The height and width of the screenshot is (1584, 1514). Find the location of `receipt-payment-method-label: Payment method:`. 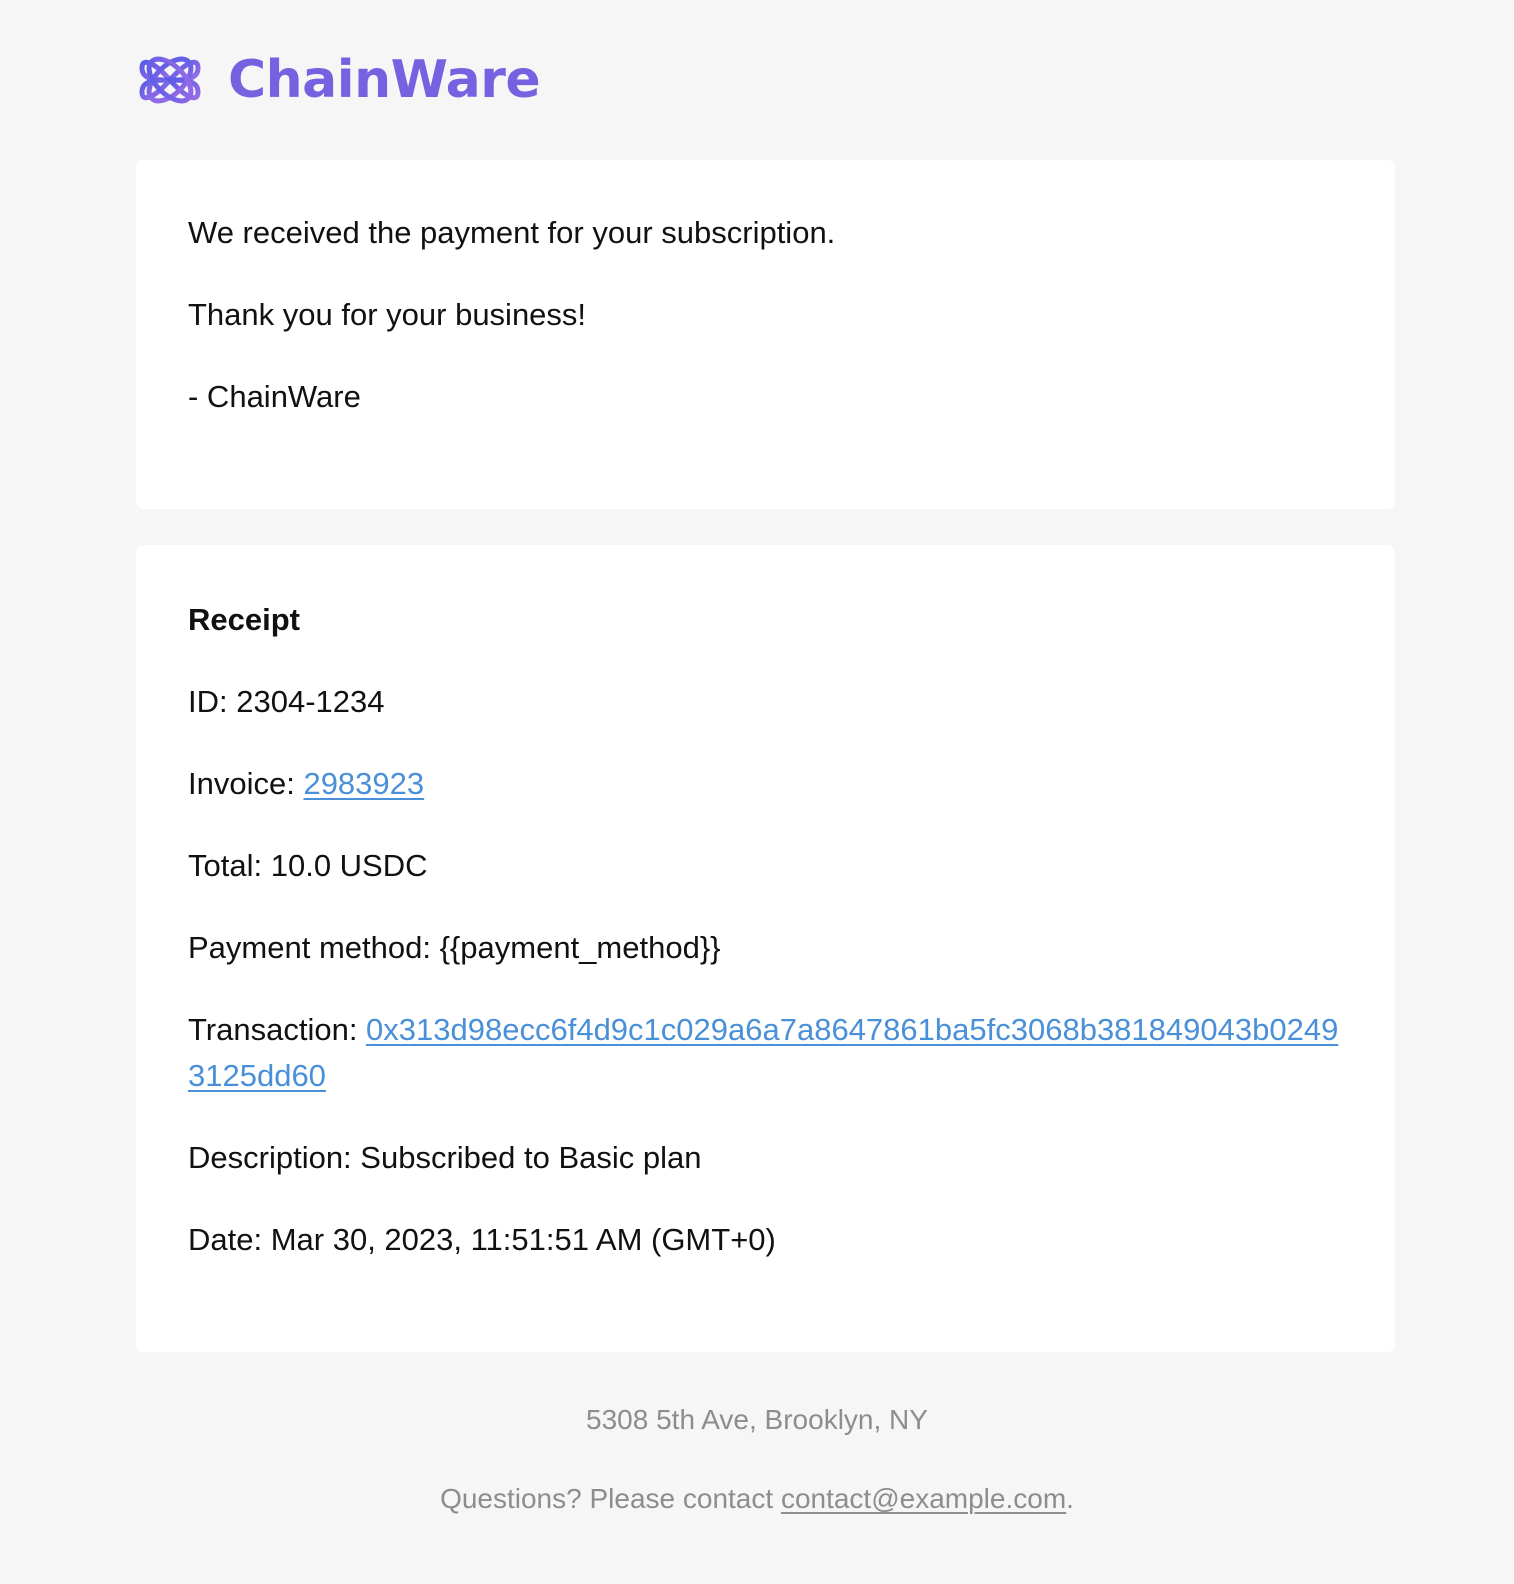

receipt-payment-method-label: Payment method: is located at coordinates (314, 947).